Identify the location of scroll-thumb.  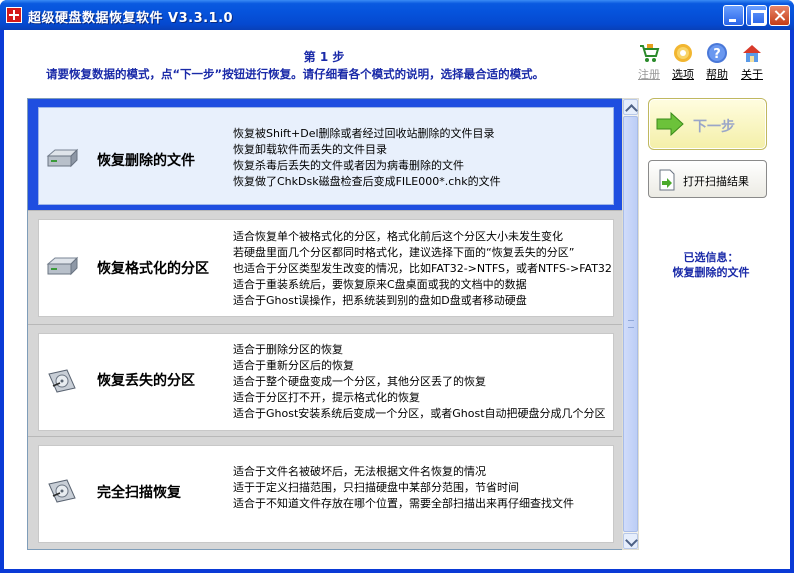
(630, 324).